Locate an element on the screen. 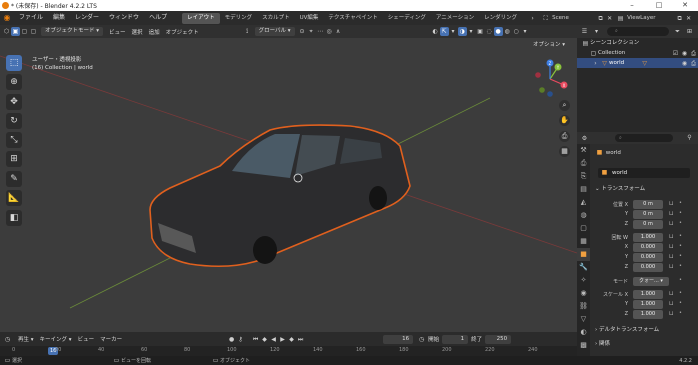 Image resolution: width=698 pixels, height=365 pixels. pivot-icon: ⊙ is located at coordinates (302, 31).